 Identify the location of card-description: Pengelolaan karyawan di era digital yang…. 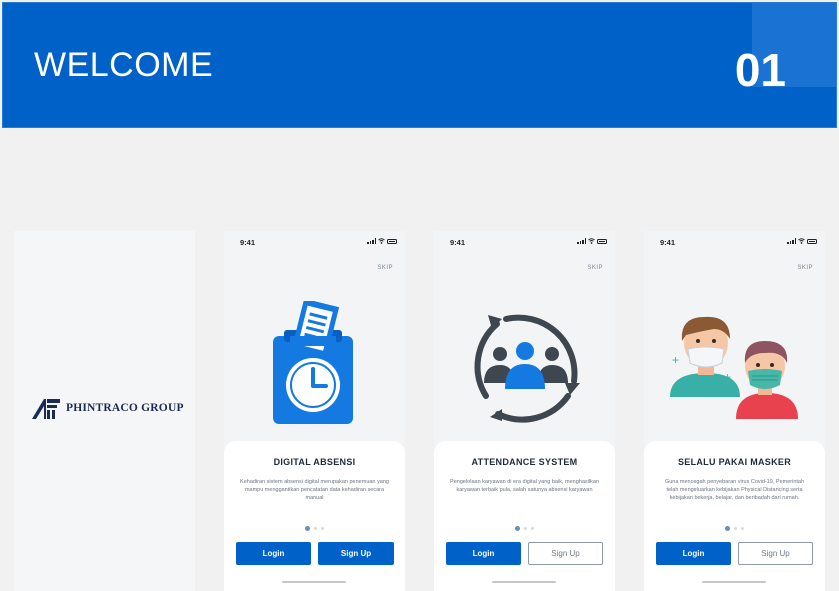
(524, 486).